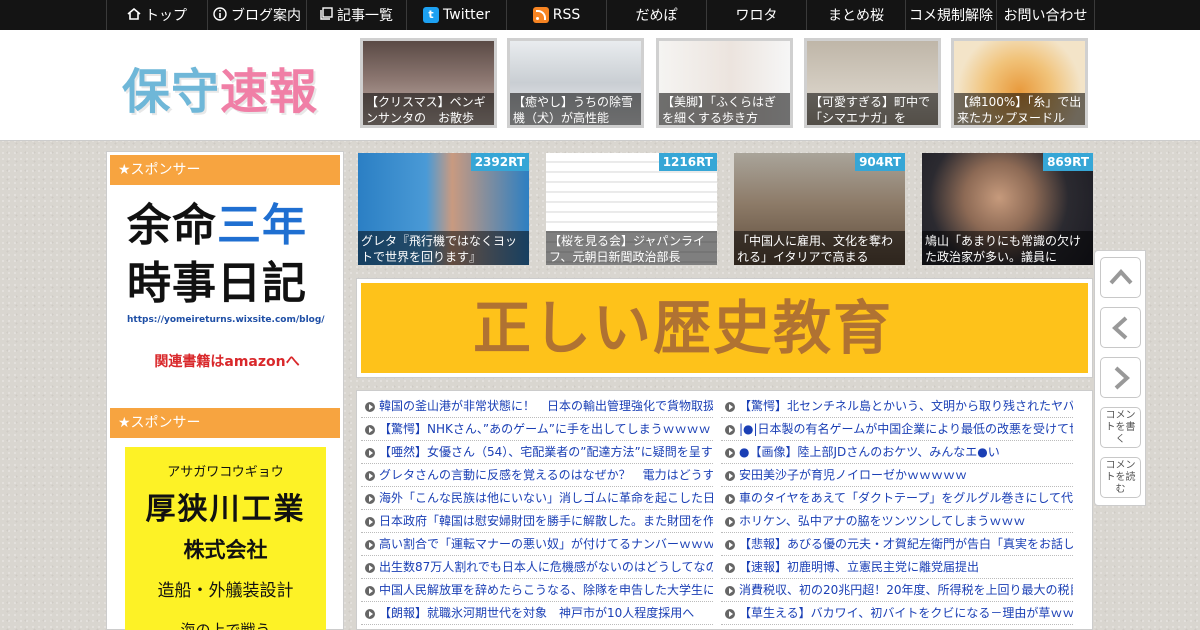  I want to click on nav-label: だめぽ, so click(656, 16).